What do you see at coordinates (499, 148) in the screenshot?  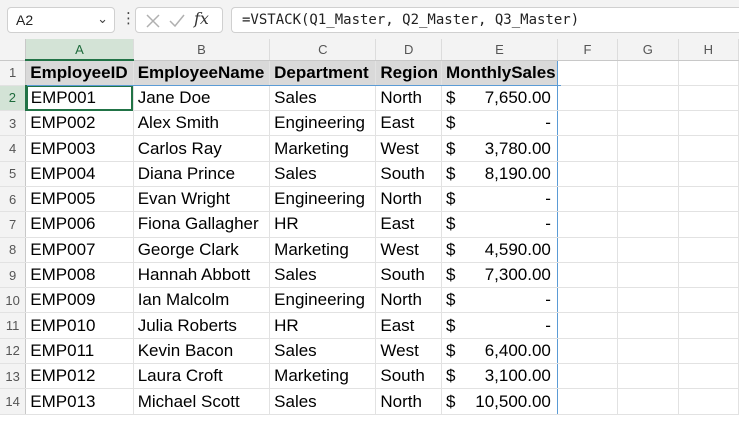 I see `currency-cell: $3,780.00` at bounding box center [499, 148].